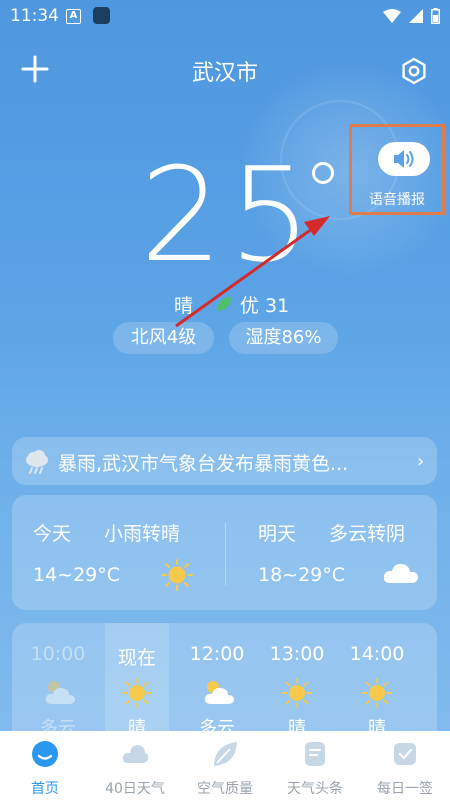 The height and width of the screenshot is (800, 450). Describe the element at coordinates (377, 654) in the screenshot. I see `hour-time: 14:00` at that location.